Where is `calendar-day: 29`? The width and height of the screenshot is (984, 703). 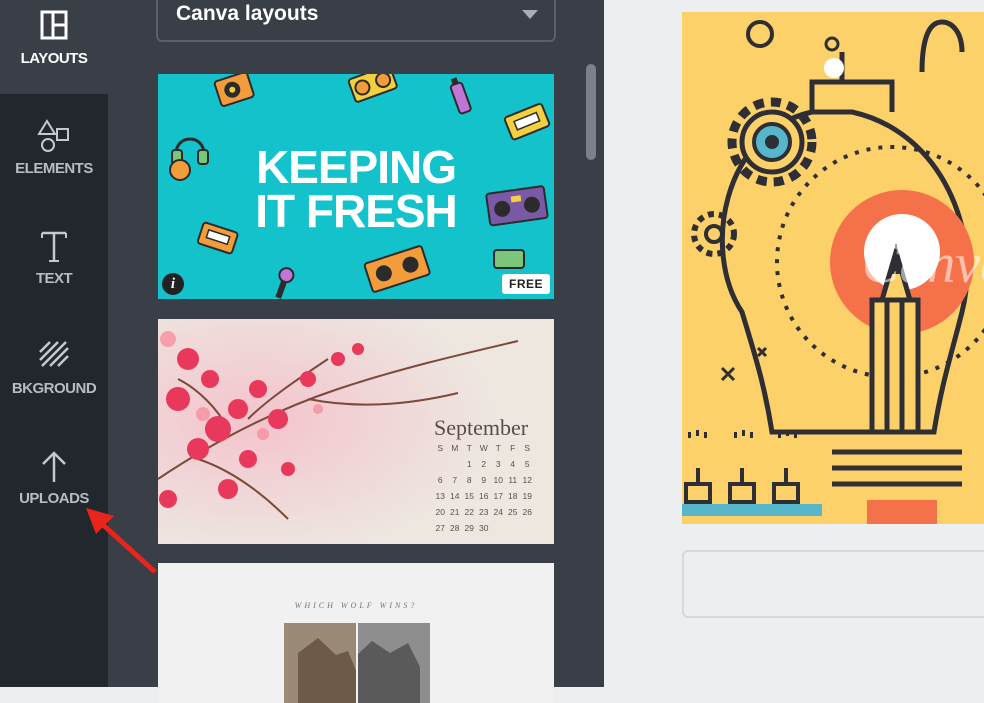 calendar-day: 29 is located at coordinates (469, 528).